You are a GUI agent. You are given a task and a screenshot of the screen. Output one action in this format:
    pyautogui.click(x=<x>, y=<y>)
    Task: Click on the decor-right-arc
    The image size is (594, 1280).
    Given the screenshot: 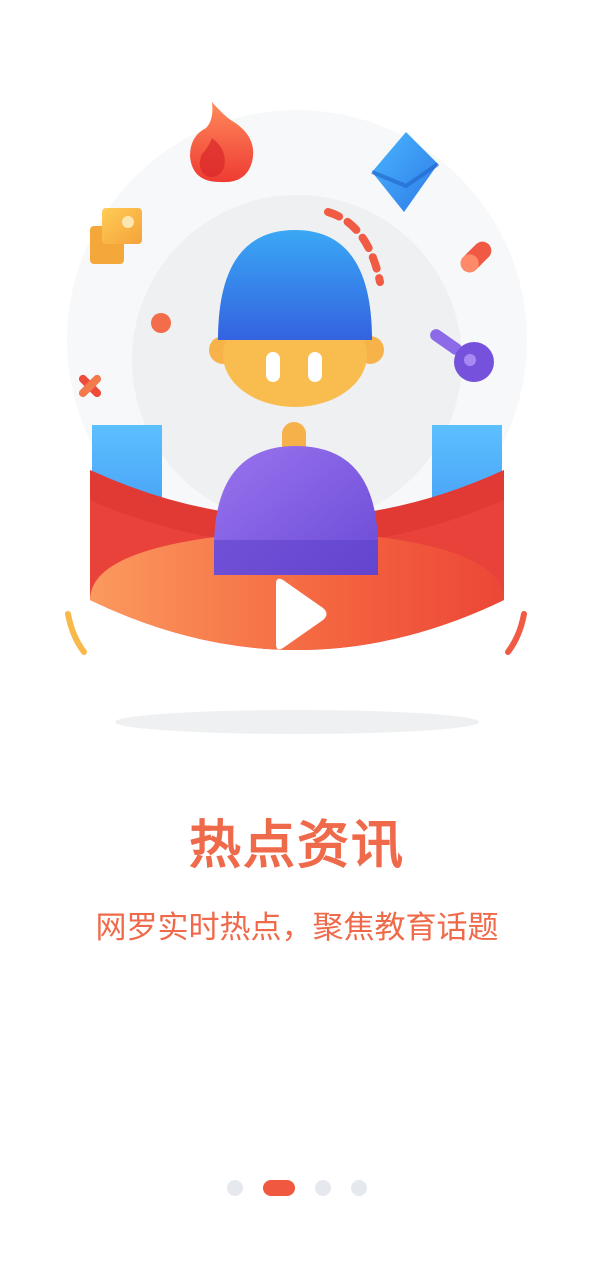 What is the action you would take?
    pyautogui.click(x=516, y=633)
    